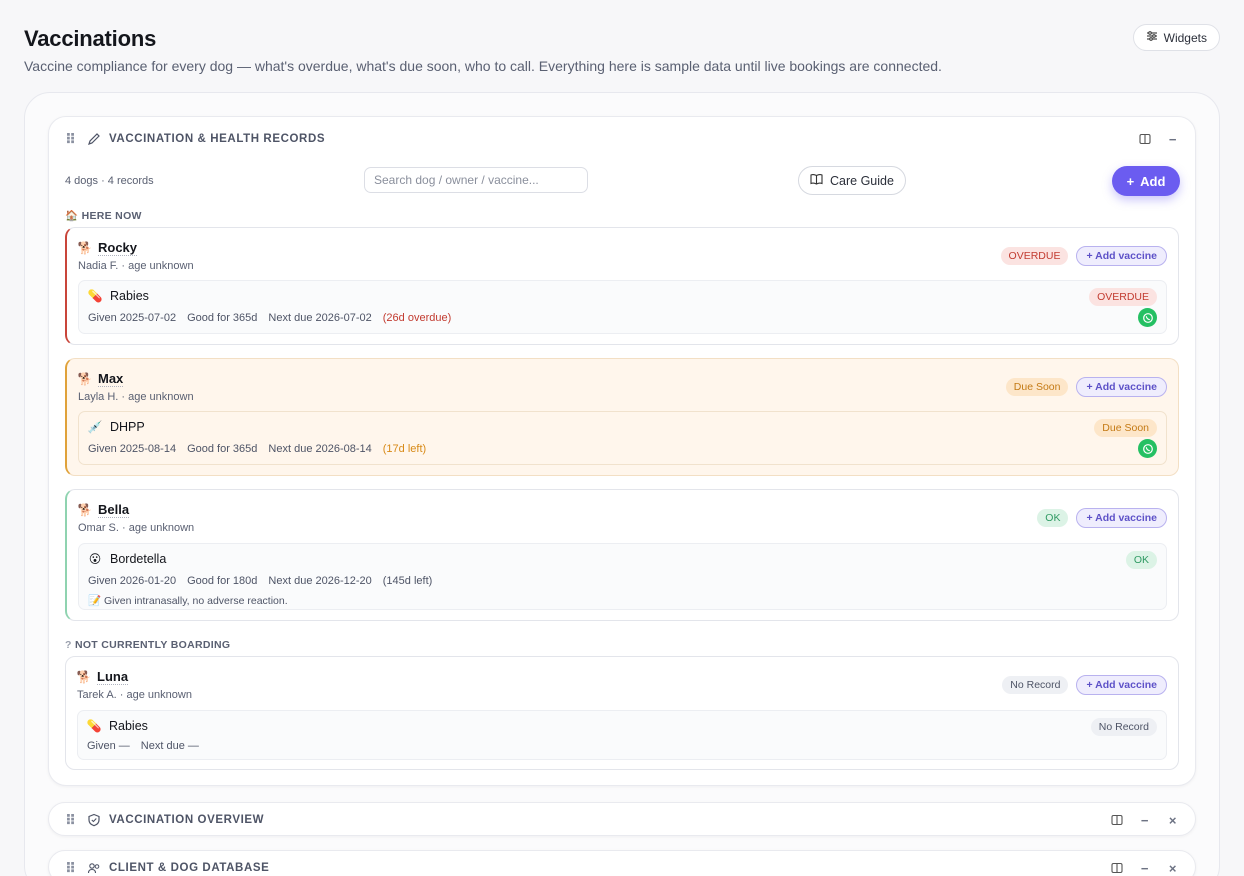 This screenshot has height=876, width=1244. I want to click on database-card-title: CLIENT & DOG DATABASE, so click(189, 868).